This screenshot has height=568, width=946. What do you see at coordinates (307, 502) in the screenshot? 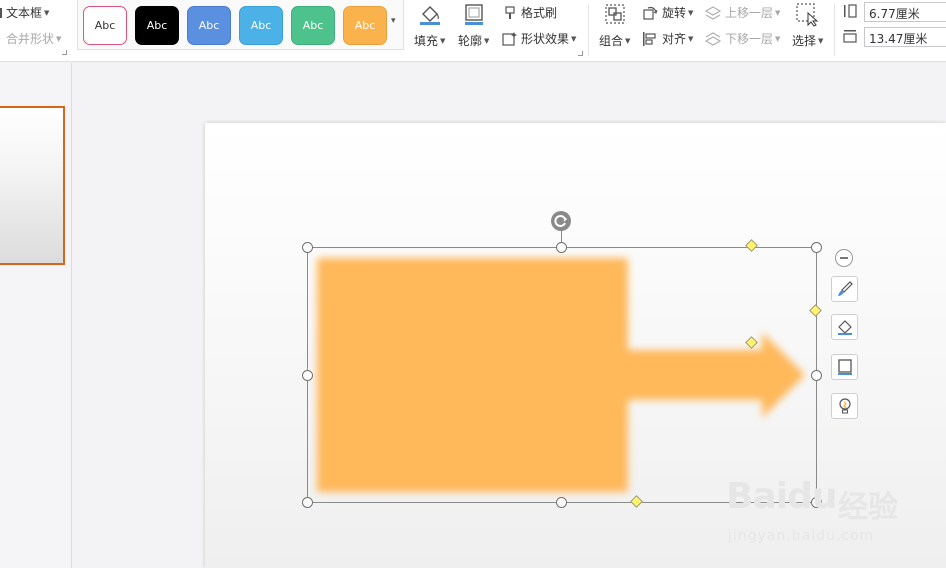
I see `resize-handle-bottom-left` at bounding box center [307, 502].